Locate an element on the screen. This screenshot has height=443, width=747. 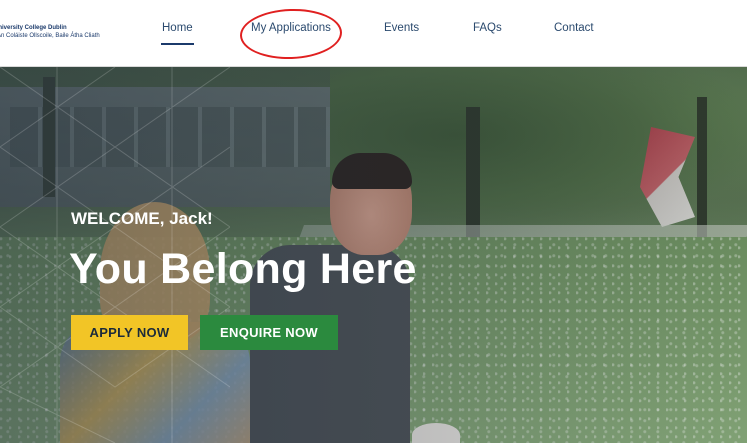
apply-now-button: APPLY NOW is located at coordinates (129, 332).